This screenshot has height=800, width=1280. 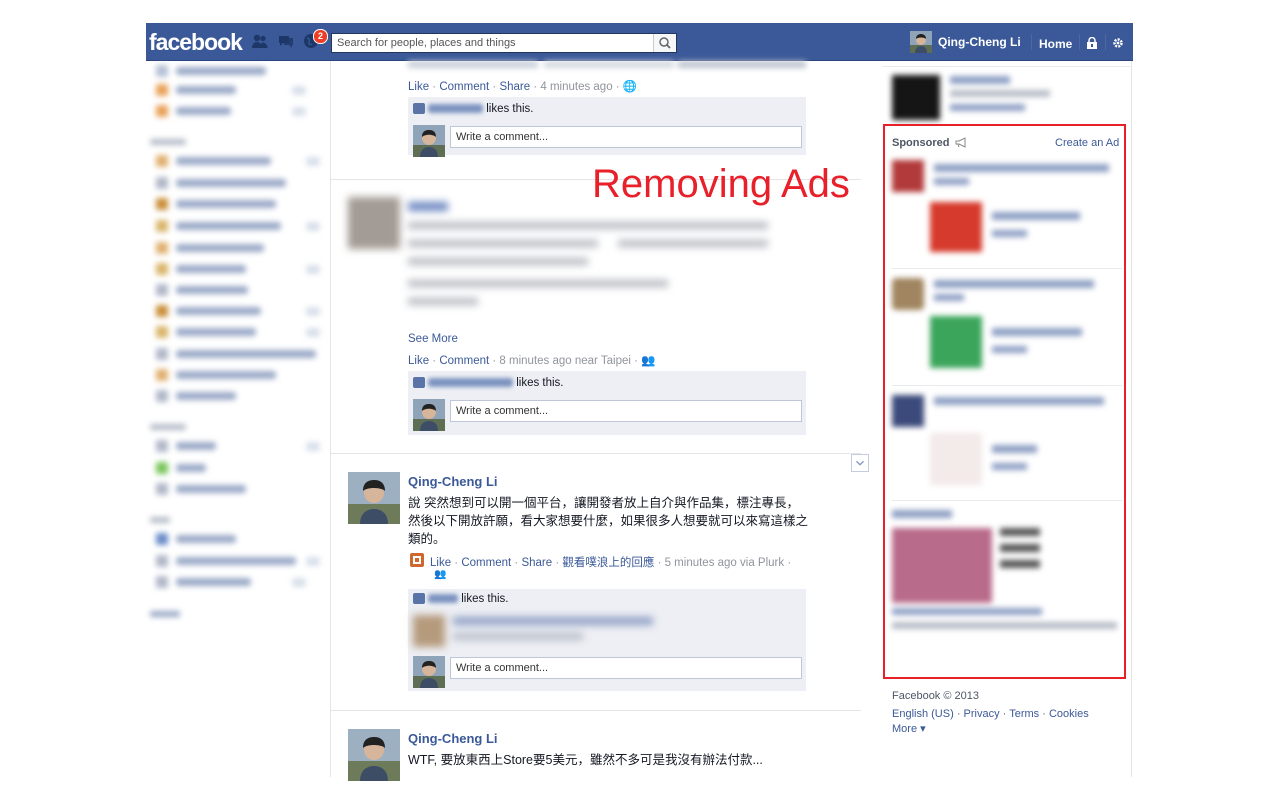 I want to click on privacy-shortcuts-icon, so click(x=1092, y=42).